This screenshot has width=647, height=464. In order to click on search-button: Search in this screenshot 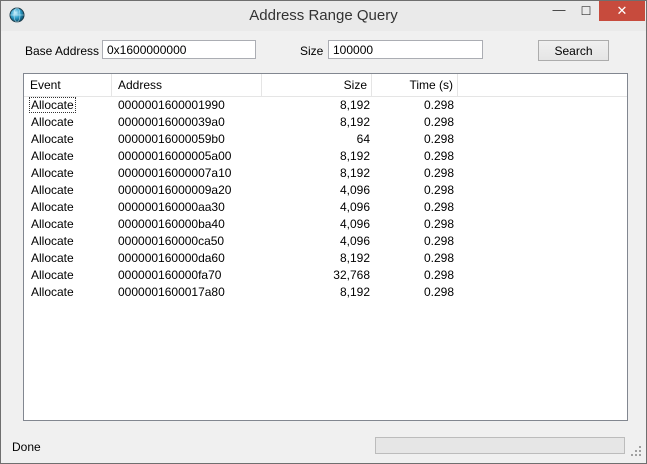, I will do `click(573, 50)`.